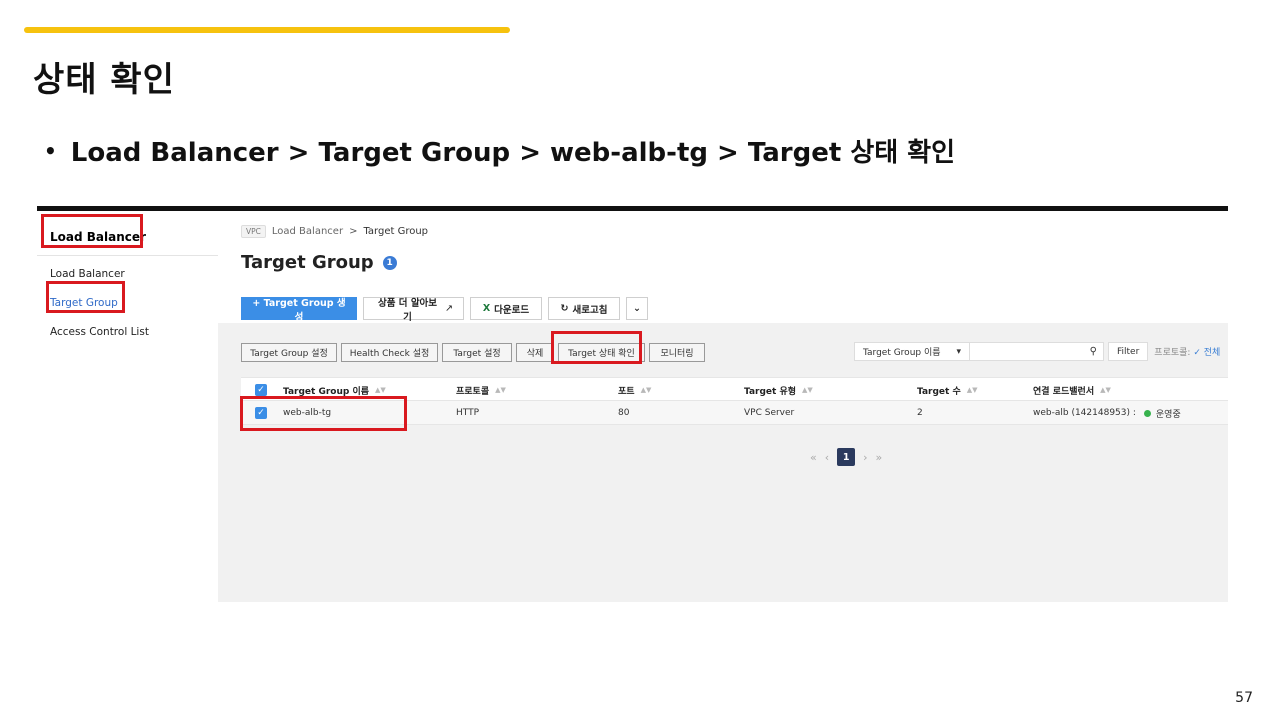 This screenshot has height=720, width=1280. Describe the element at coordinates (1212, 353) in the screenshot. I see `protocol-filter-value: 전체` at that location.